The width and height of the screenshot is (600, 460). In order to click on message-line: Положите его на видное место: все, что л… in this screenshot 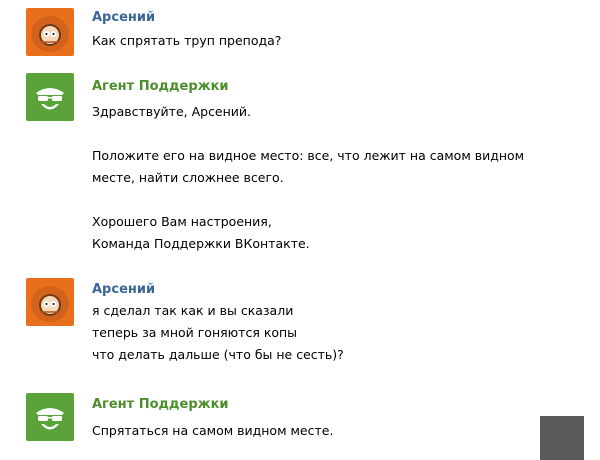, I will do `click(308, 155)`.